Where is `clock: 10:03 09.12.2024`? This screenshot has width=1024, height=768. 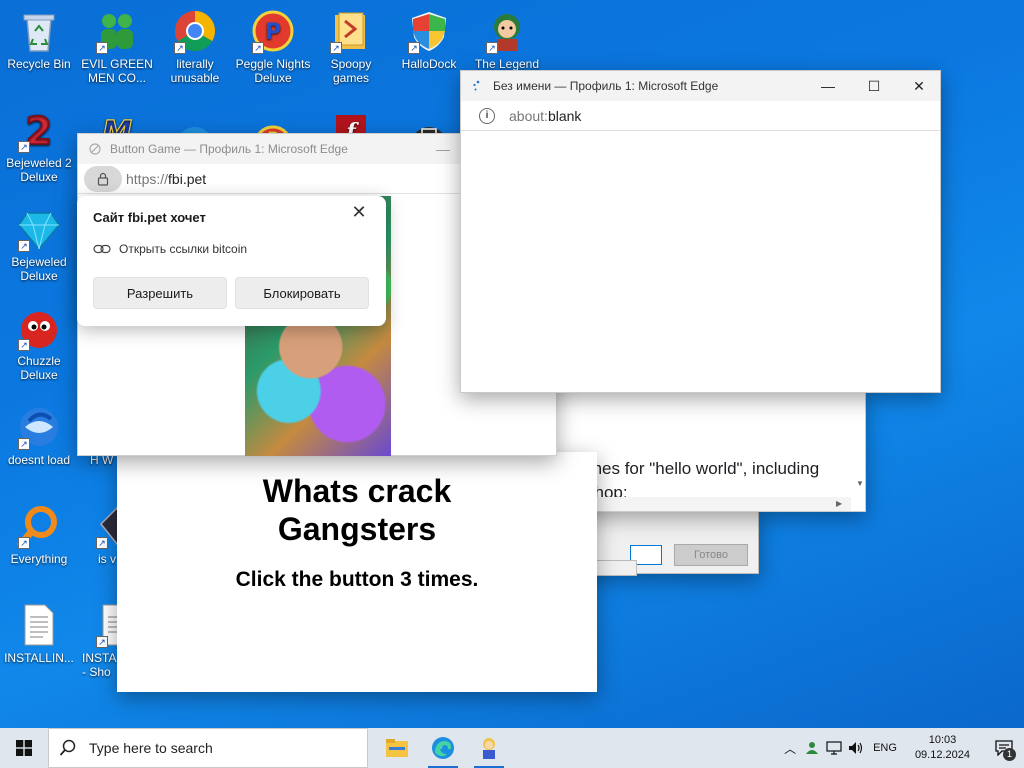 clock: 10:03 09.12.2024 is located at coordinates (942, 748).